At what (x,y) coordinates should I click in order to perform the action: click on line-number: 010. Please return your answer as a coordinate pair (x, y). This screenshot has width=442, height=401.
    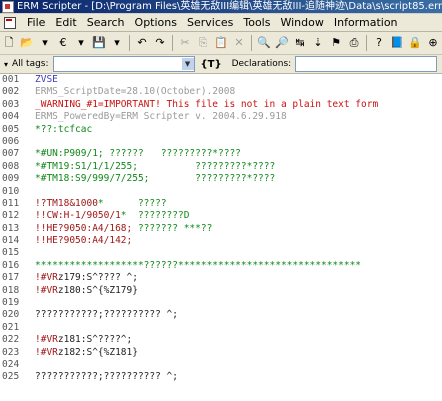
    Looking at the image, I should click on (11, 191).